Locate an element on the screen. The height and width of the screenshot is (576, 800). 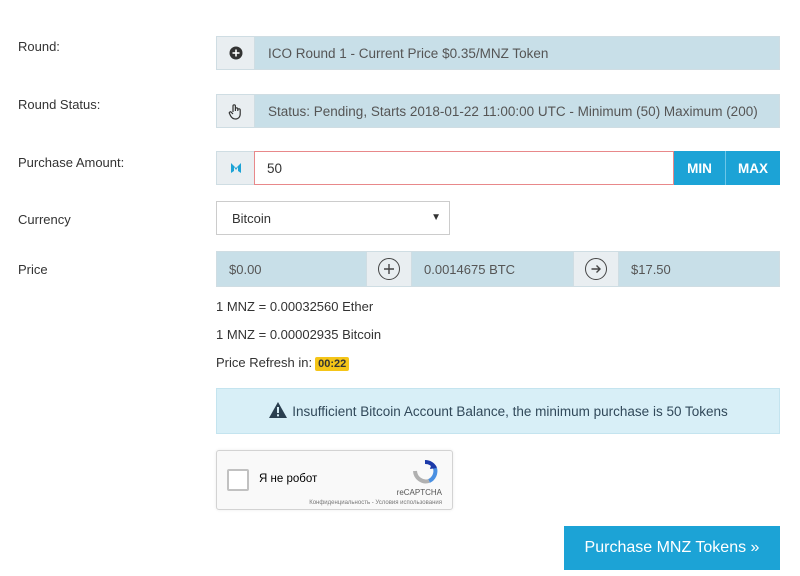
recaptcha-logo-icon is located at coordinates (425, 473).